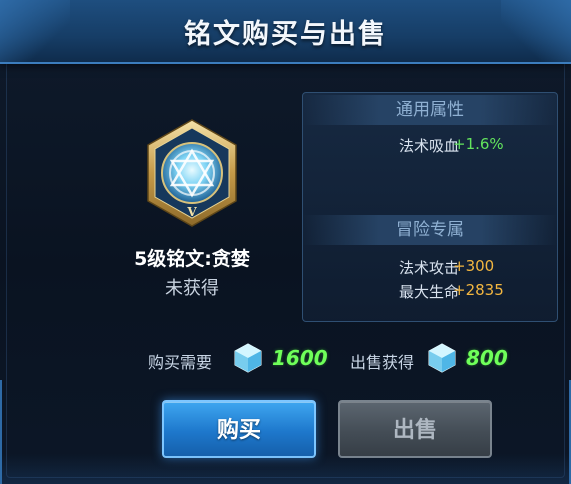  I want to click on inscription-name: 5级铭文:贪婪, so click(192, 259).